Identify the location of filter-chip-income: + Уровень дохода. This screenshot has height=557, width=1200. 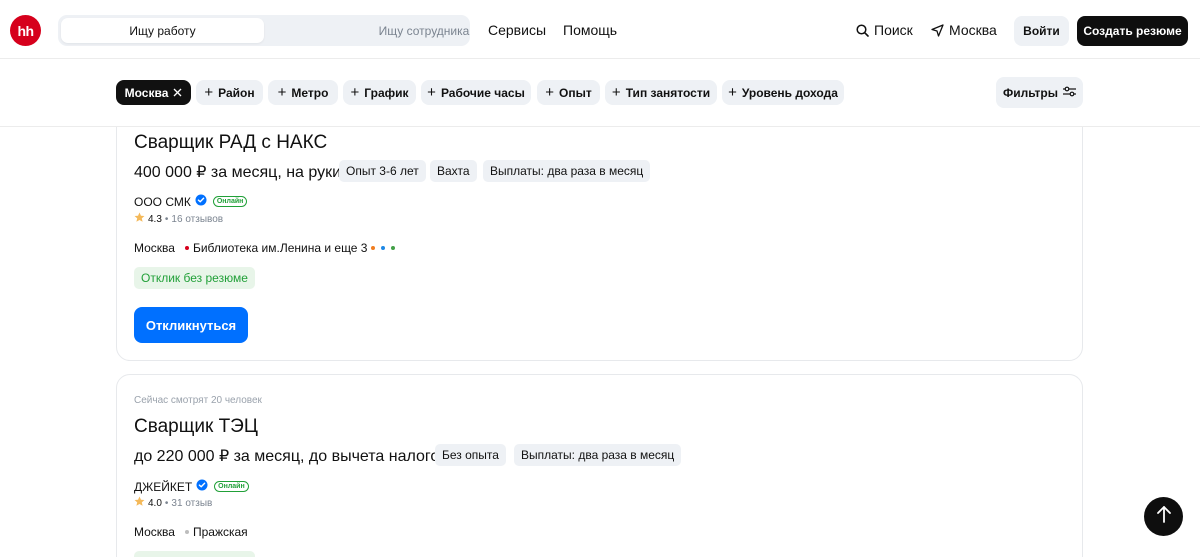
(783, 92).